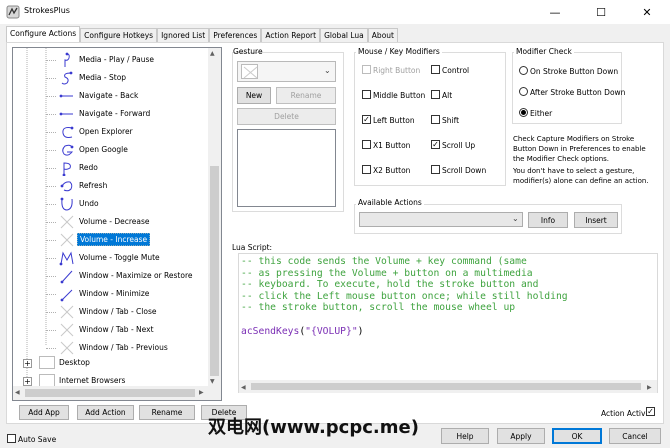  I want to click on modifier-label: X1 Button, so click(392, 145).